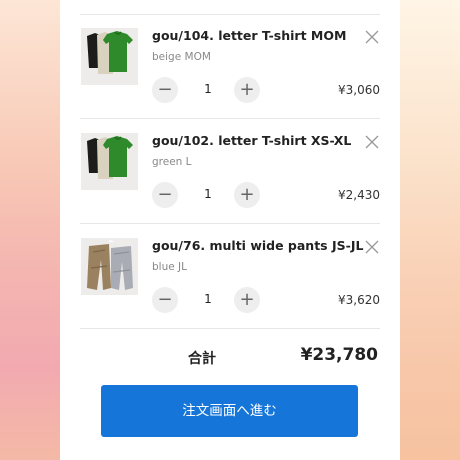 Image resolution: width=460 pixels, height=460 pixels. I want to click on background-left, so click(30, 230).